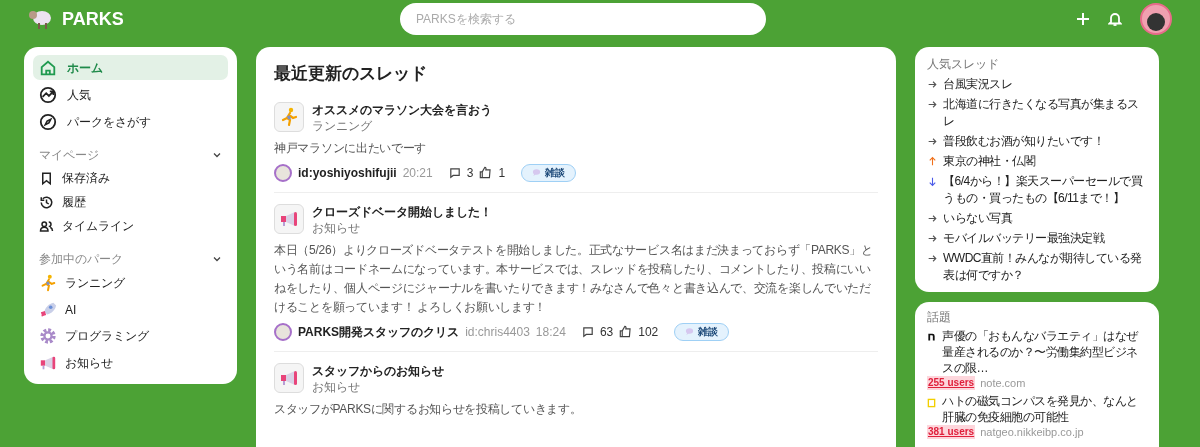 This screenshot has width=1200, height=447. What do you see at coordinates (402, 211) in the screenshot?
I see `thread-title: クローズドベータ開始しました！` at bounding box center [402, 211].